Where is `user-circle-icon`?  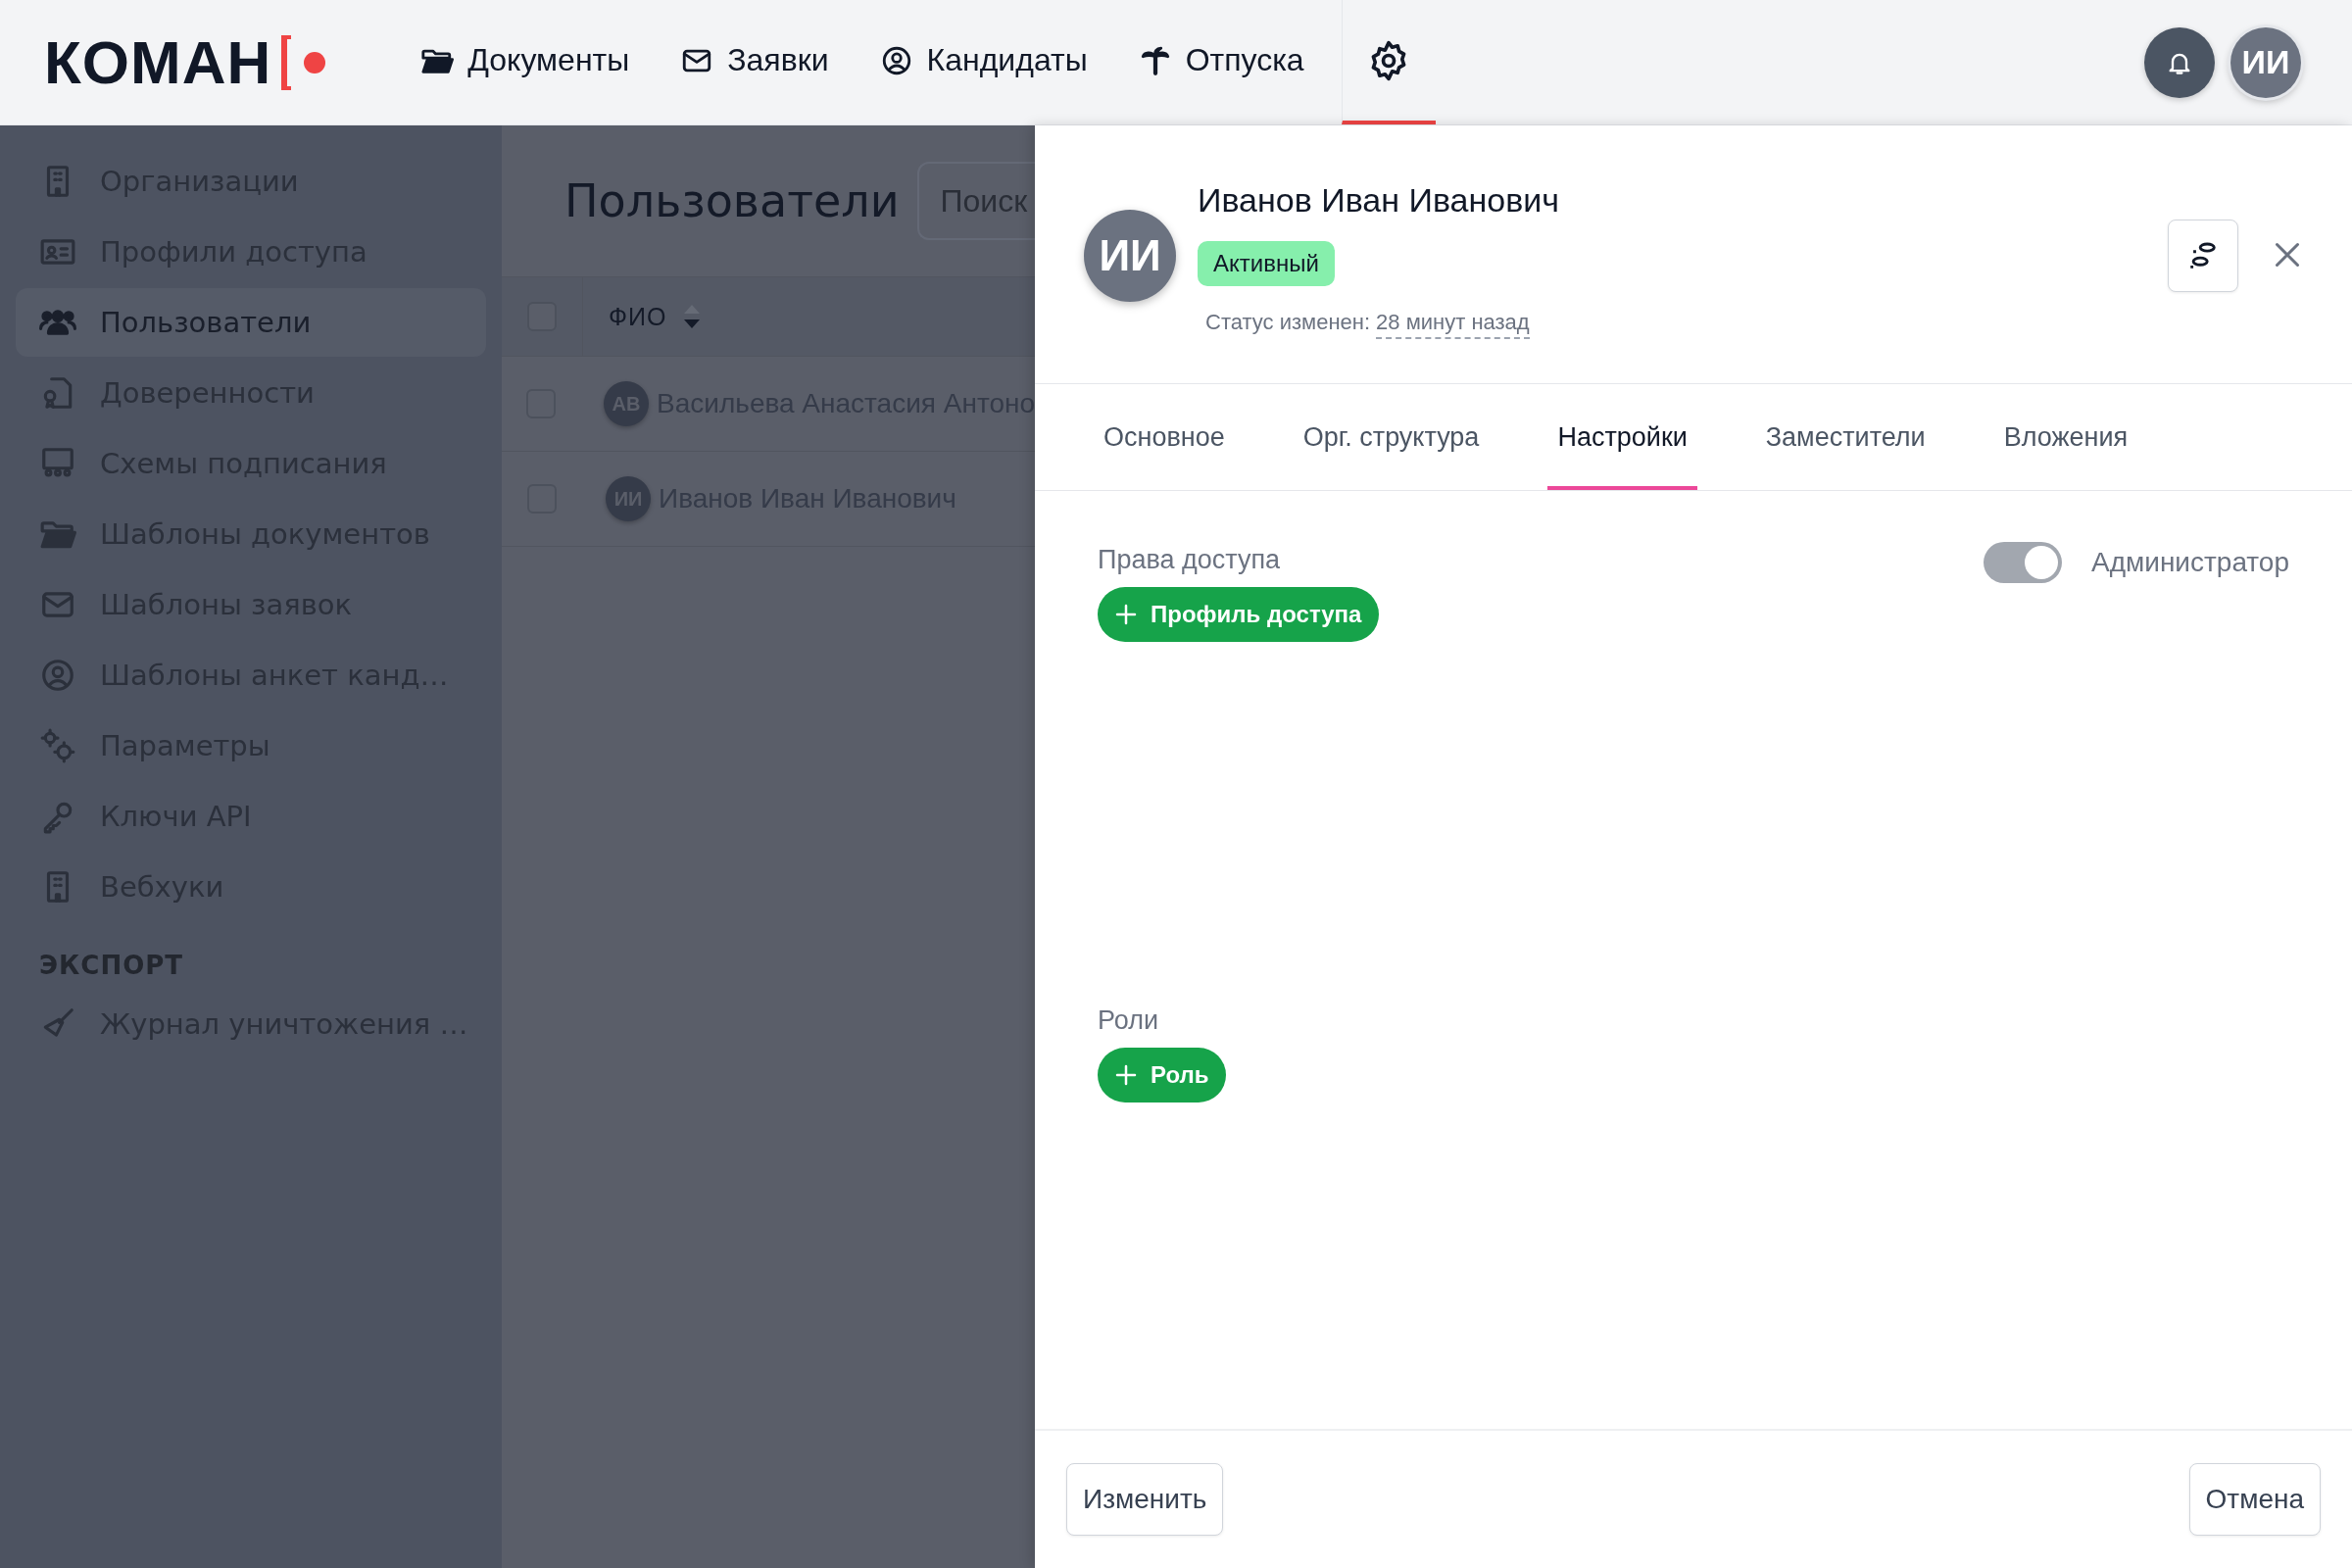
user-circle-icon is located at coordinates (57, 675).